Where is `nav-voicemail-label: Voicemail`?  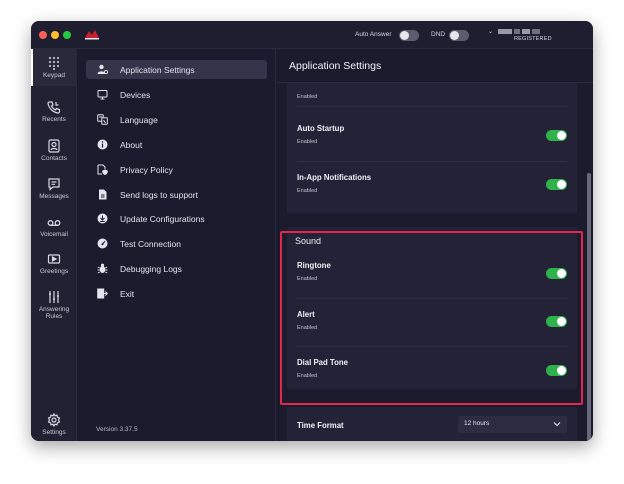
nav-voicemail-label: Voicemail is located at coordinates (54, 234).